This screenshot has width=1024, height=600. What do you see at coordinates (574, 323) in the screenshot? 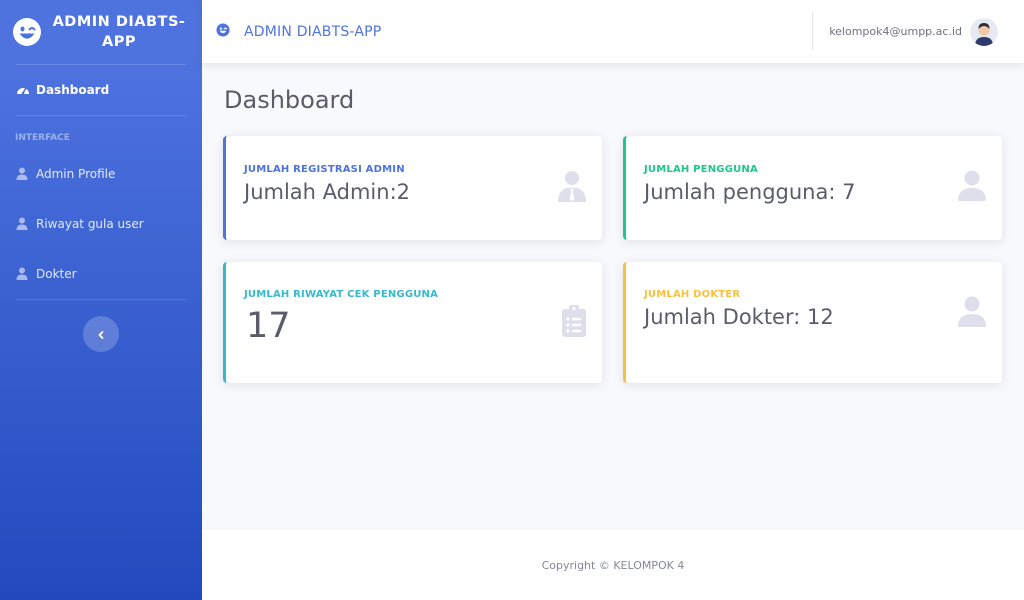
I see `clipboard-list-icon` at bounding box center [574, 323].